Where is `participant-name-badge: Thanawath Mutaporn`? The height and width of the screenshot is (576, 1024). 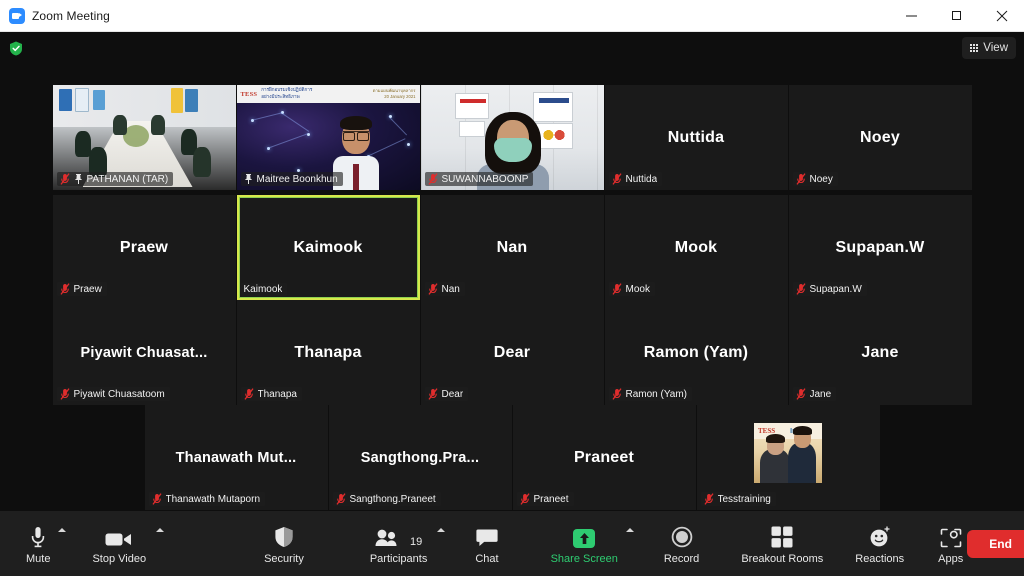 participant-name-badge: Thanawath Mutaporn is located at coordinates (207, 499).